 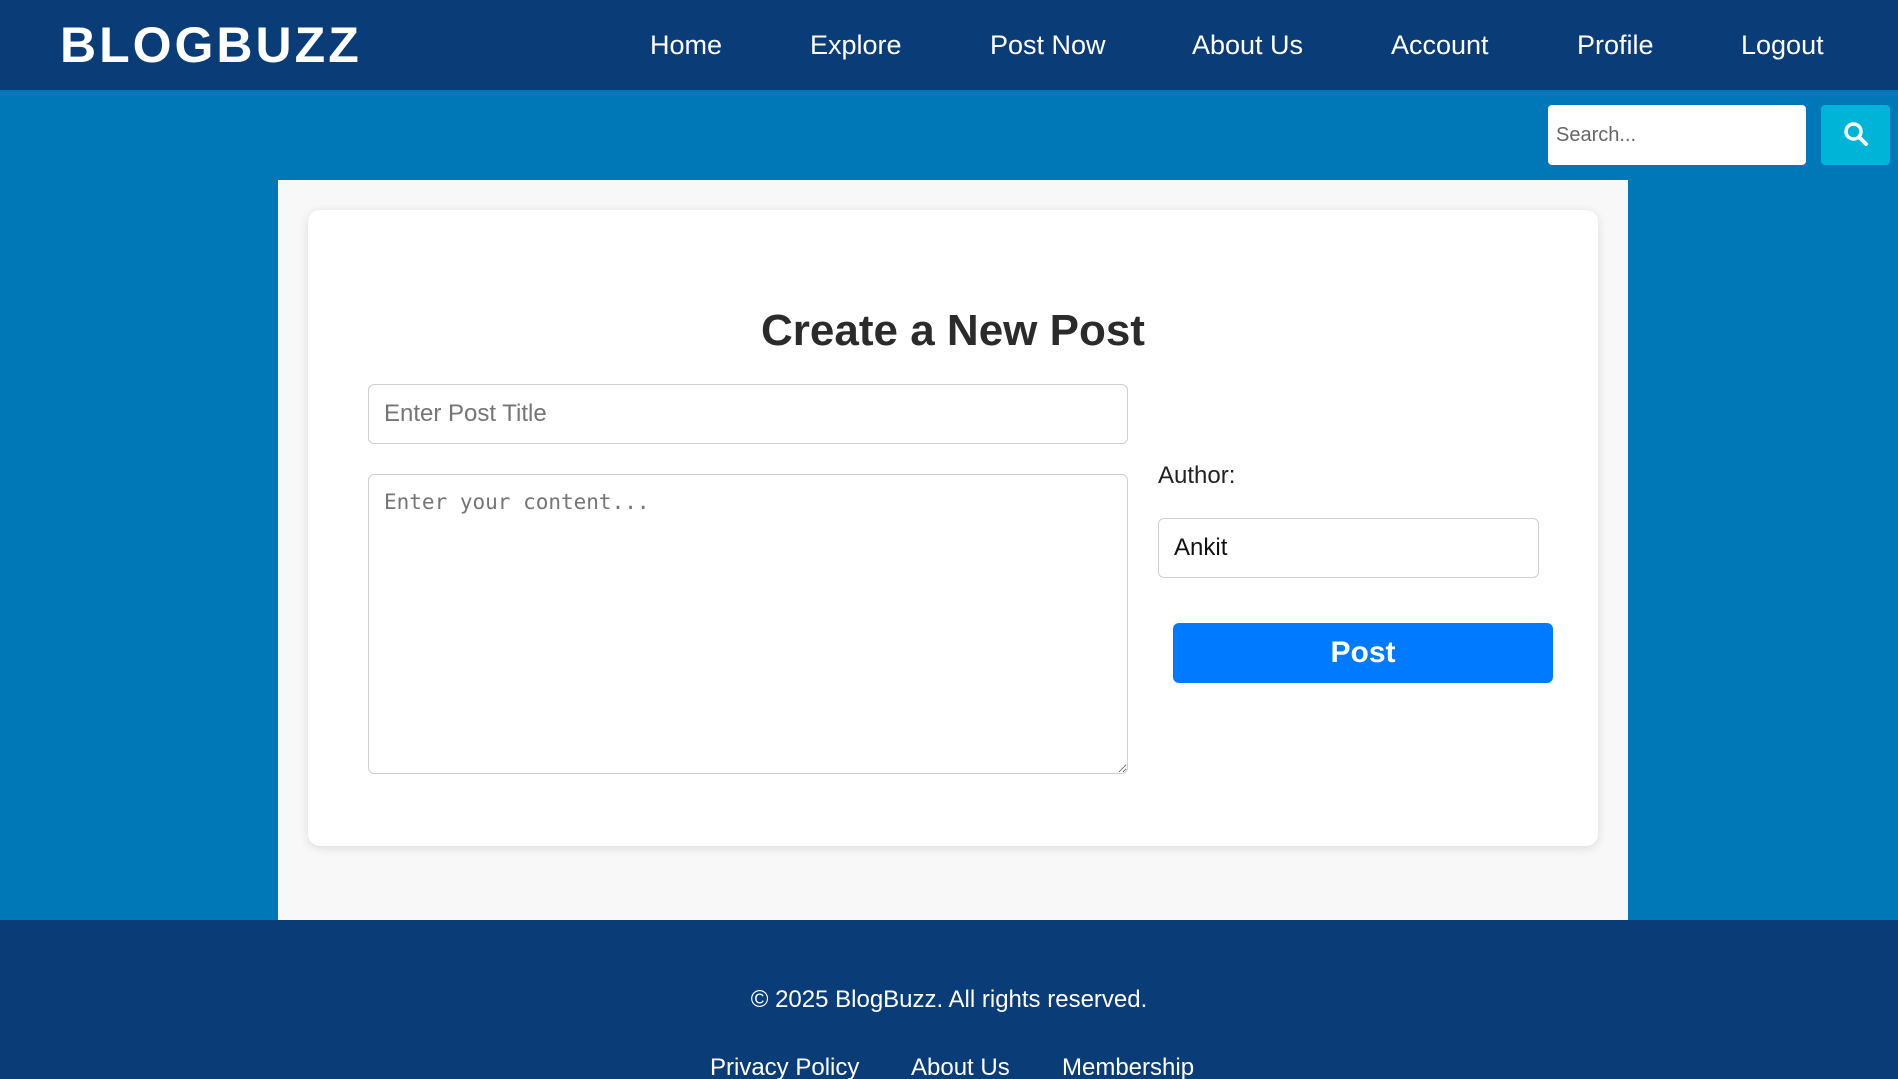 I want to click on post-content-textarea, so click(x=748, y=624).